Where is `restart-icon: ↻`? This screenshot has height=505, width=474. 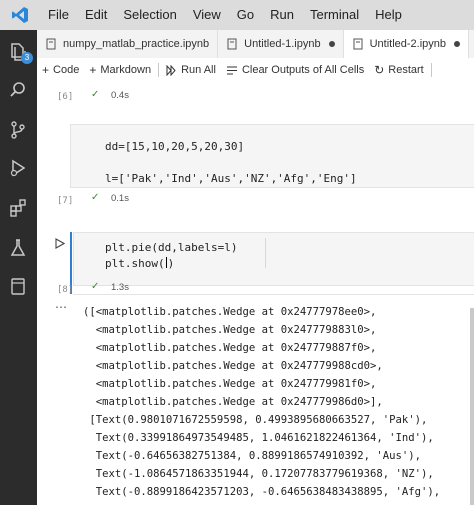 restart-icon: ↻ is located at coordinates (379, 70).